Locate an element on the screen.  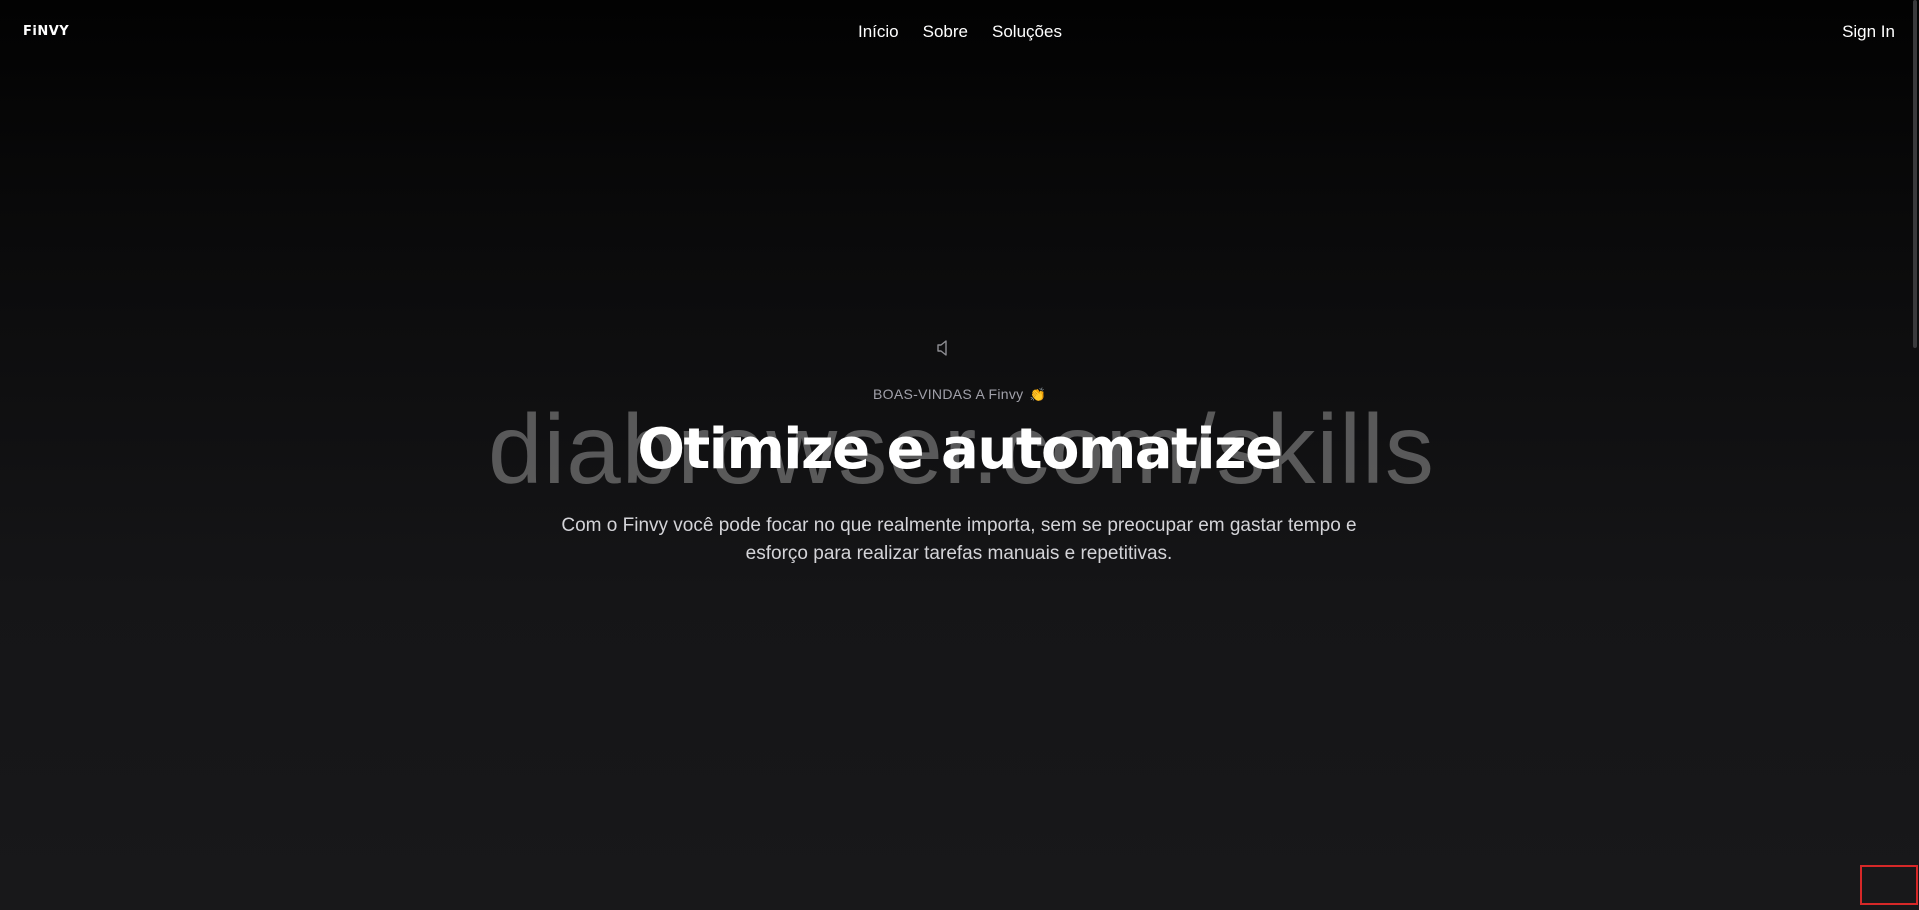
main-nav: Início Sobre Soluções is located at coordinates (960, 32).